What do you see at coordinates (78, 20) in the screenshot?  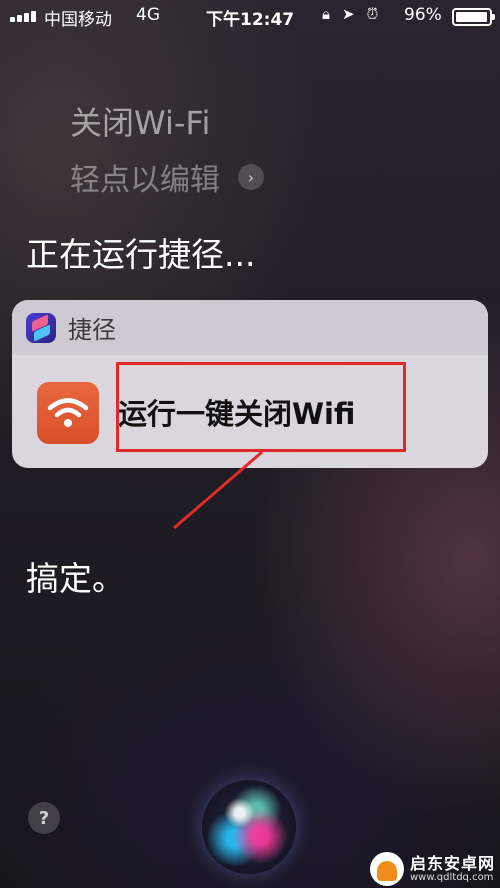 I see `carrier-name: 中国移动` at bounding box center [78, 20].